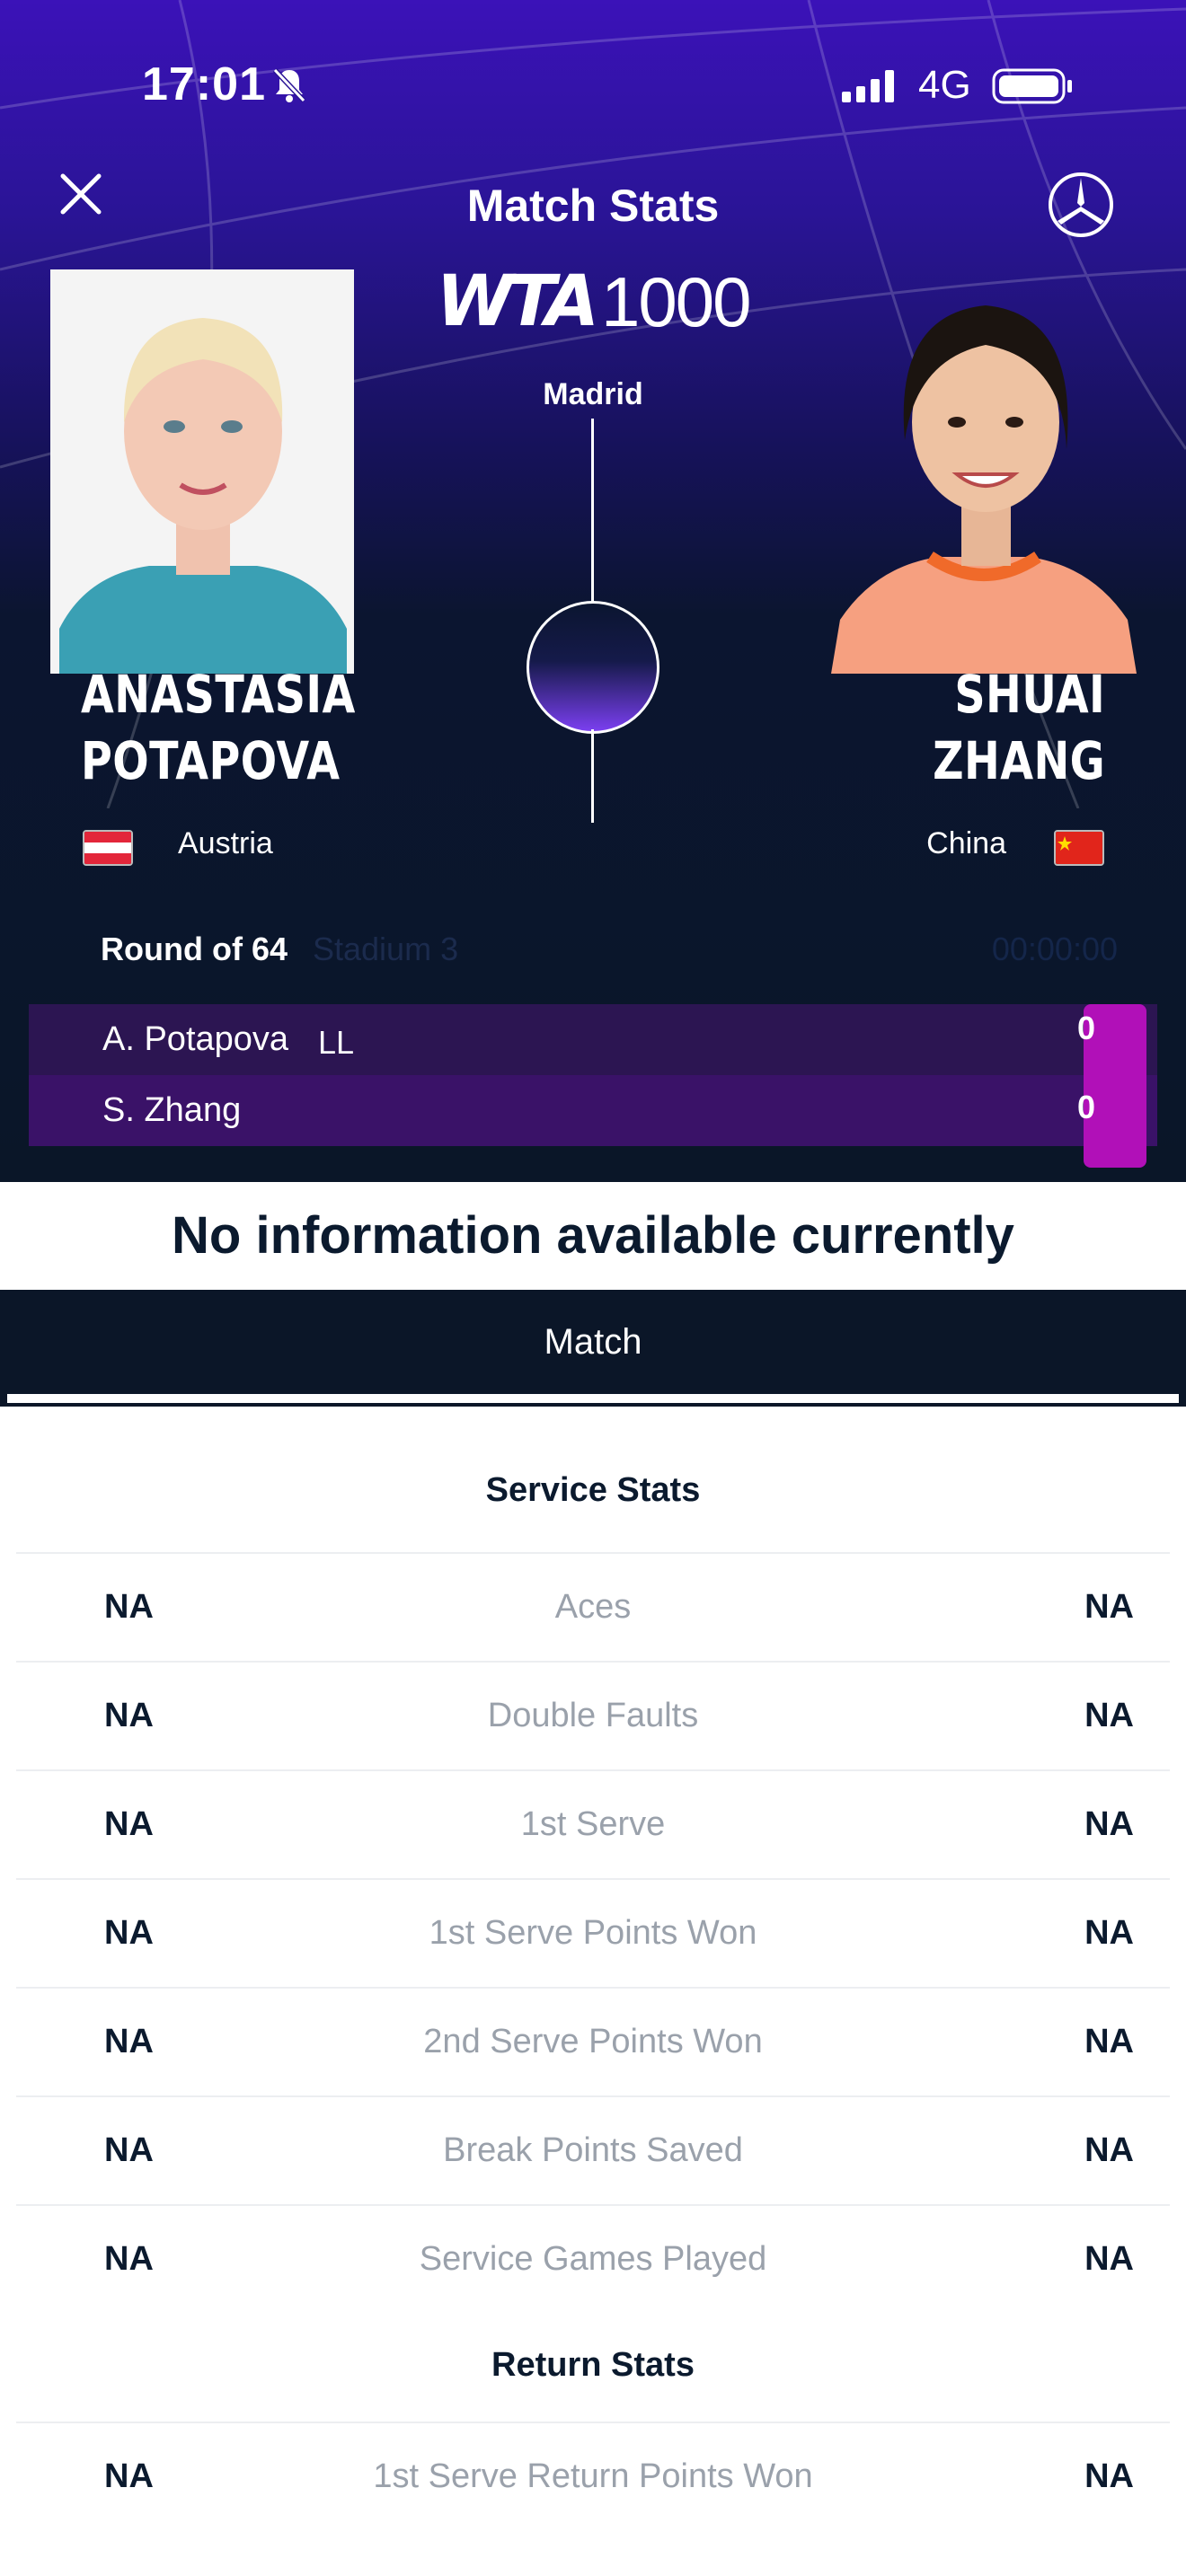 The image size is (1186, 2576). What do you see at coordinates (517, 301) in the screenshot?
I see `logo-wta-text: WTA` at bounding box center [517, 301].